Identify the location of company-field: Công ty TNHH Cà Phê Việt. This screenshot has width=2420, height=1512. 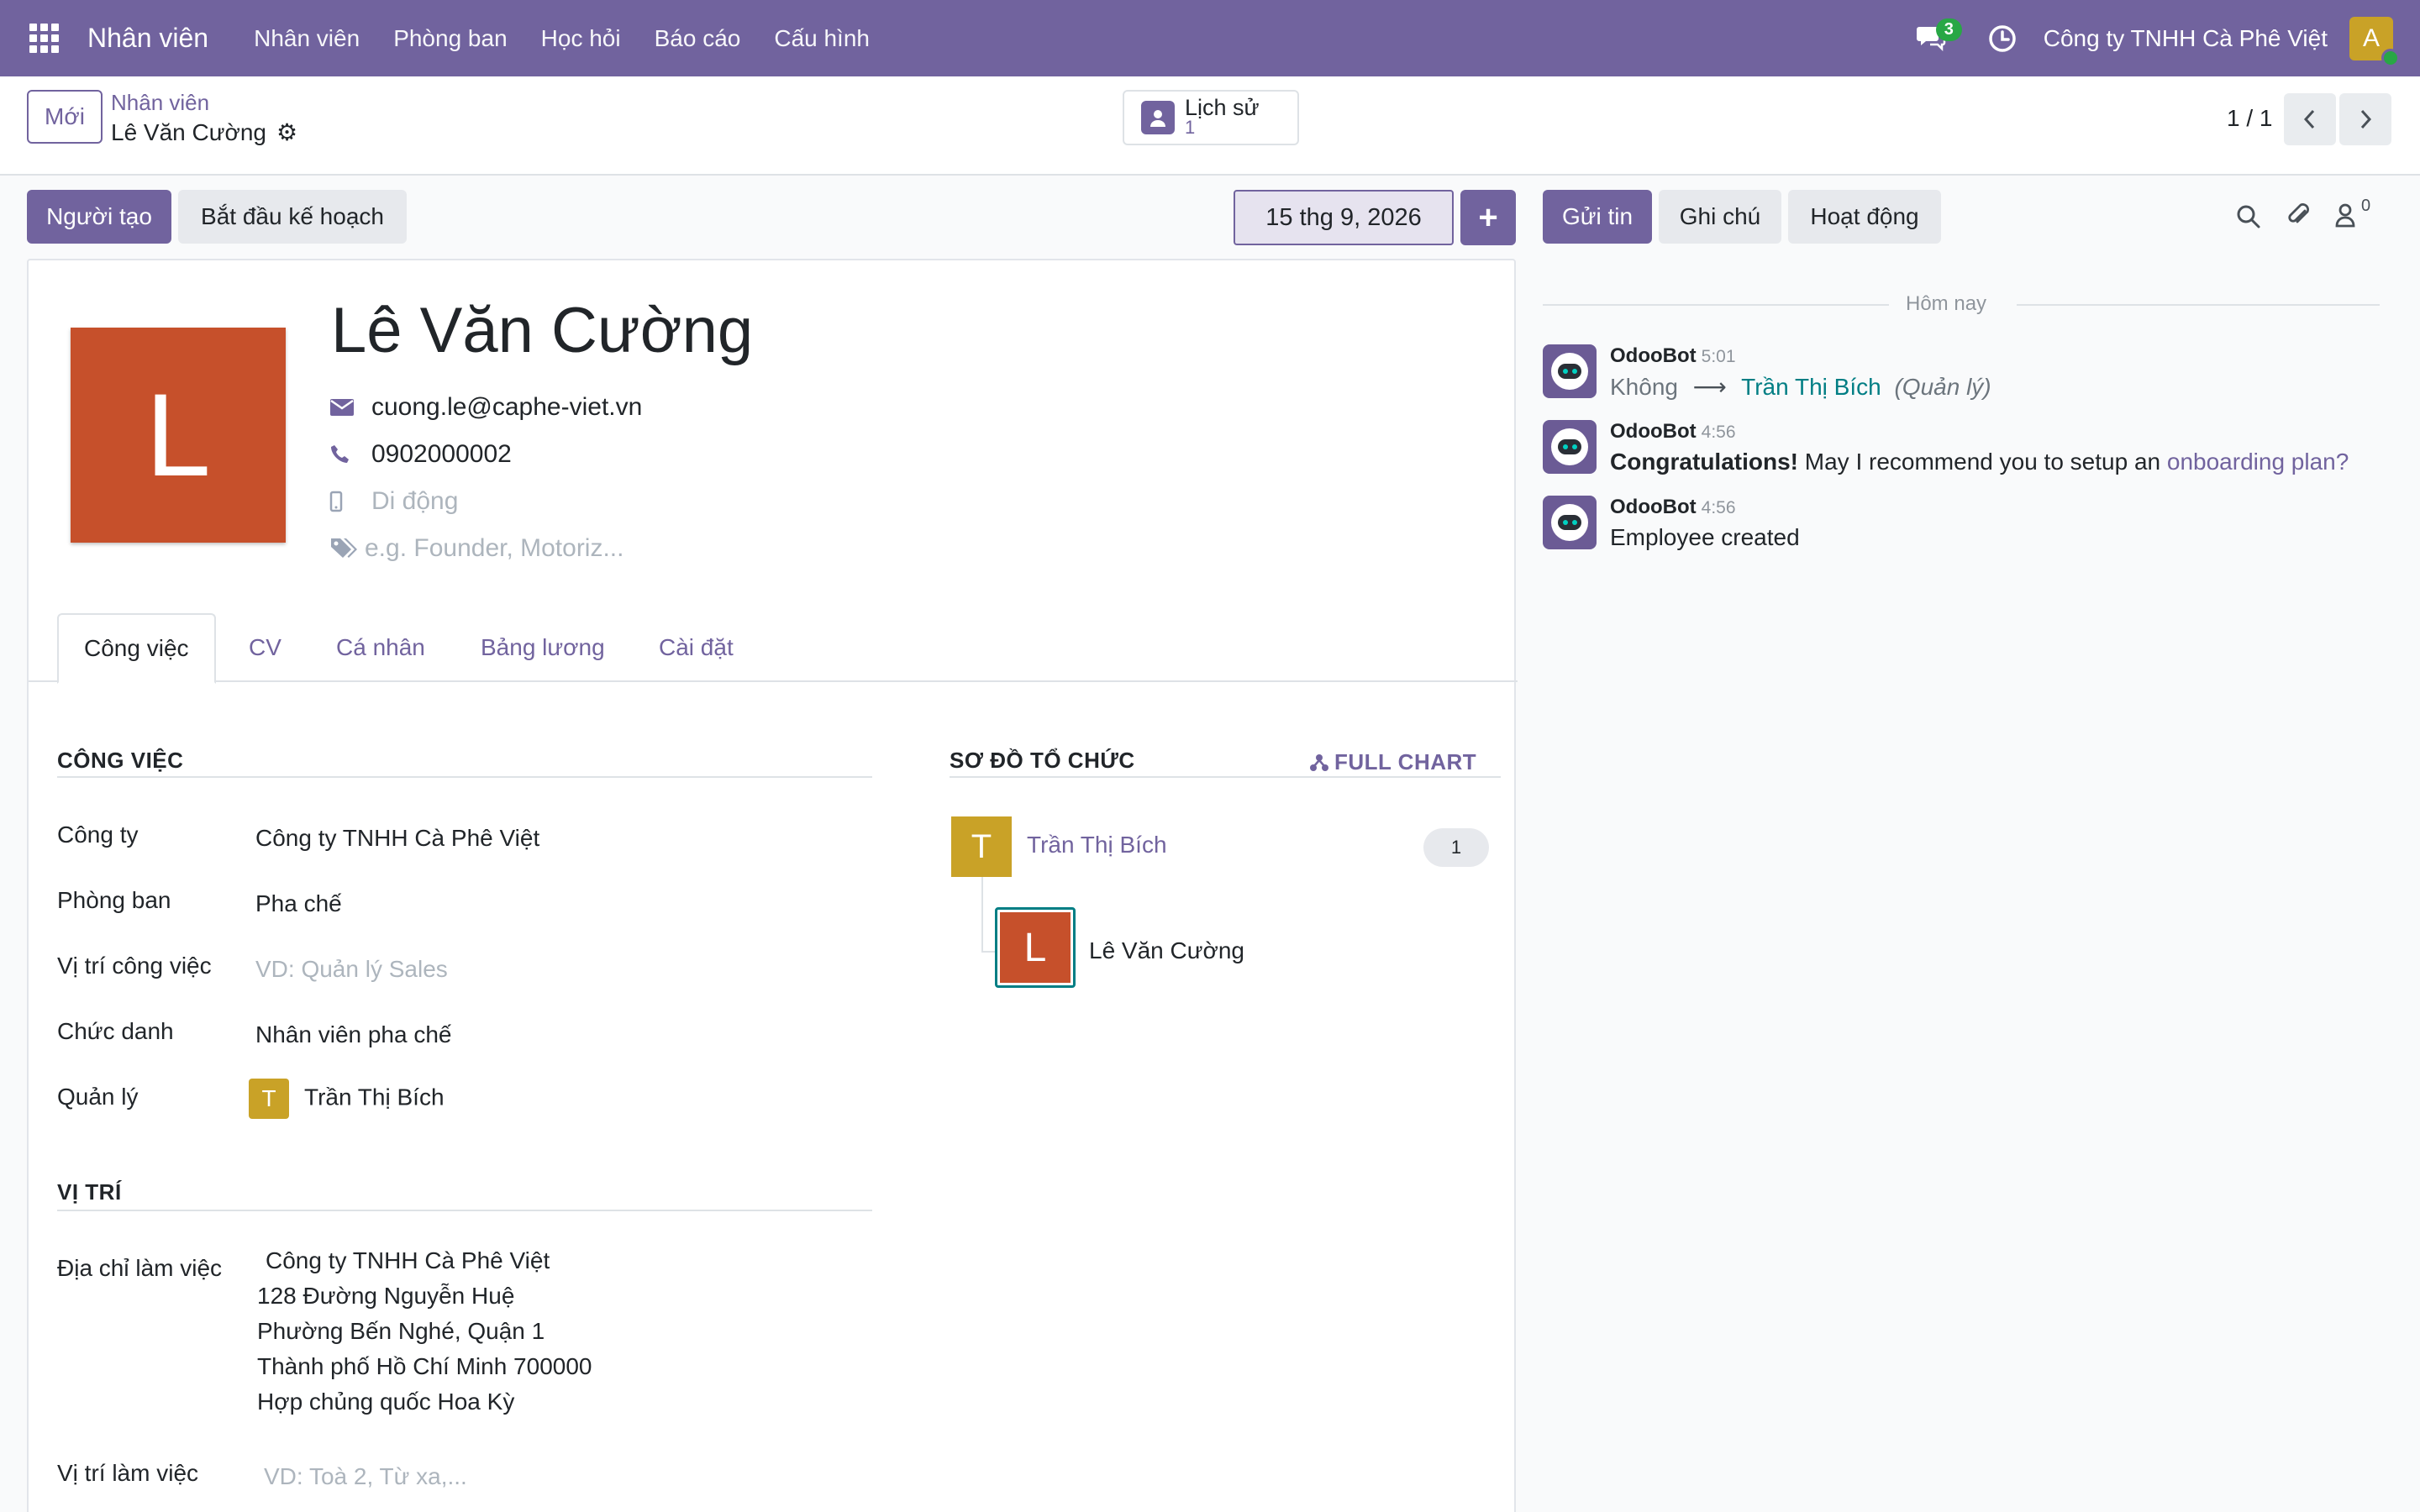
(397, 838).